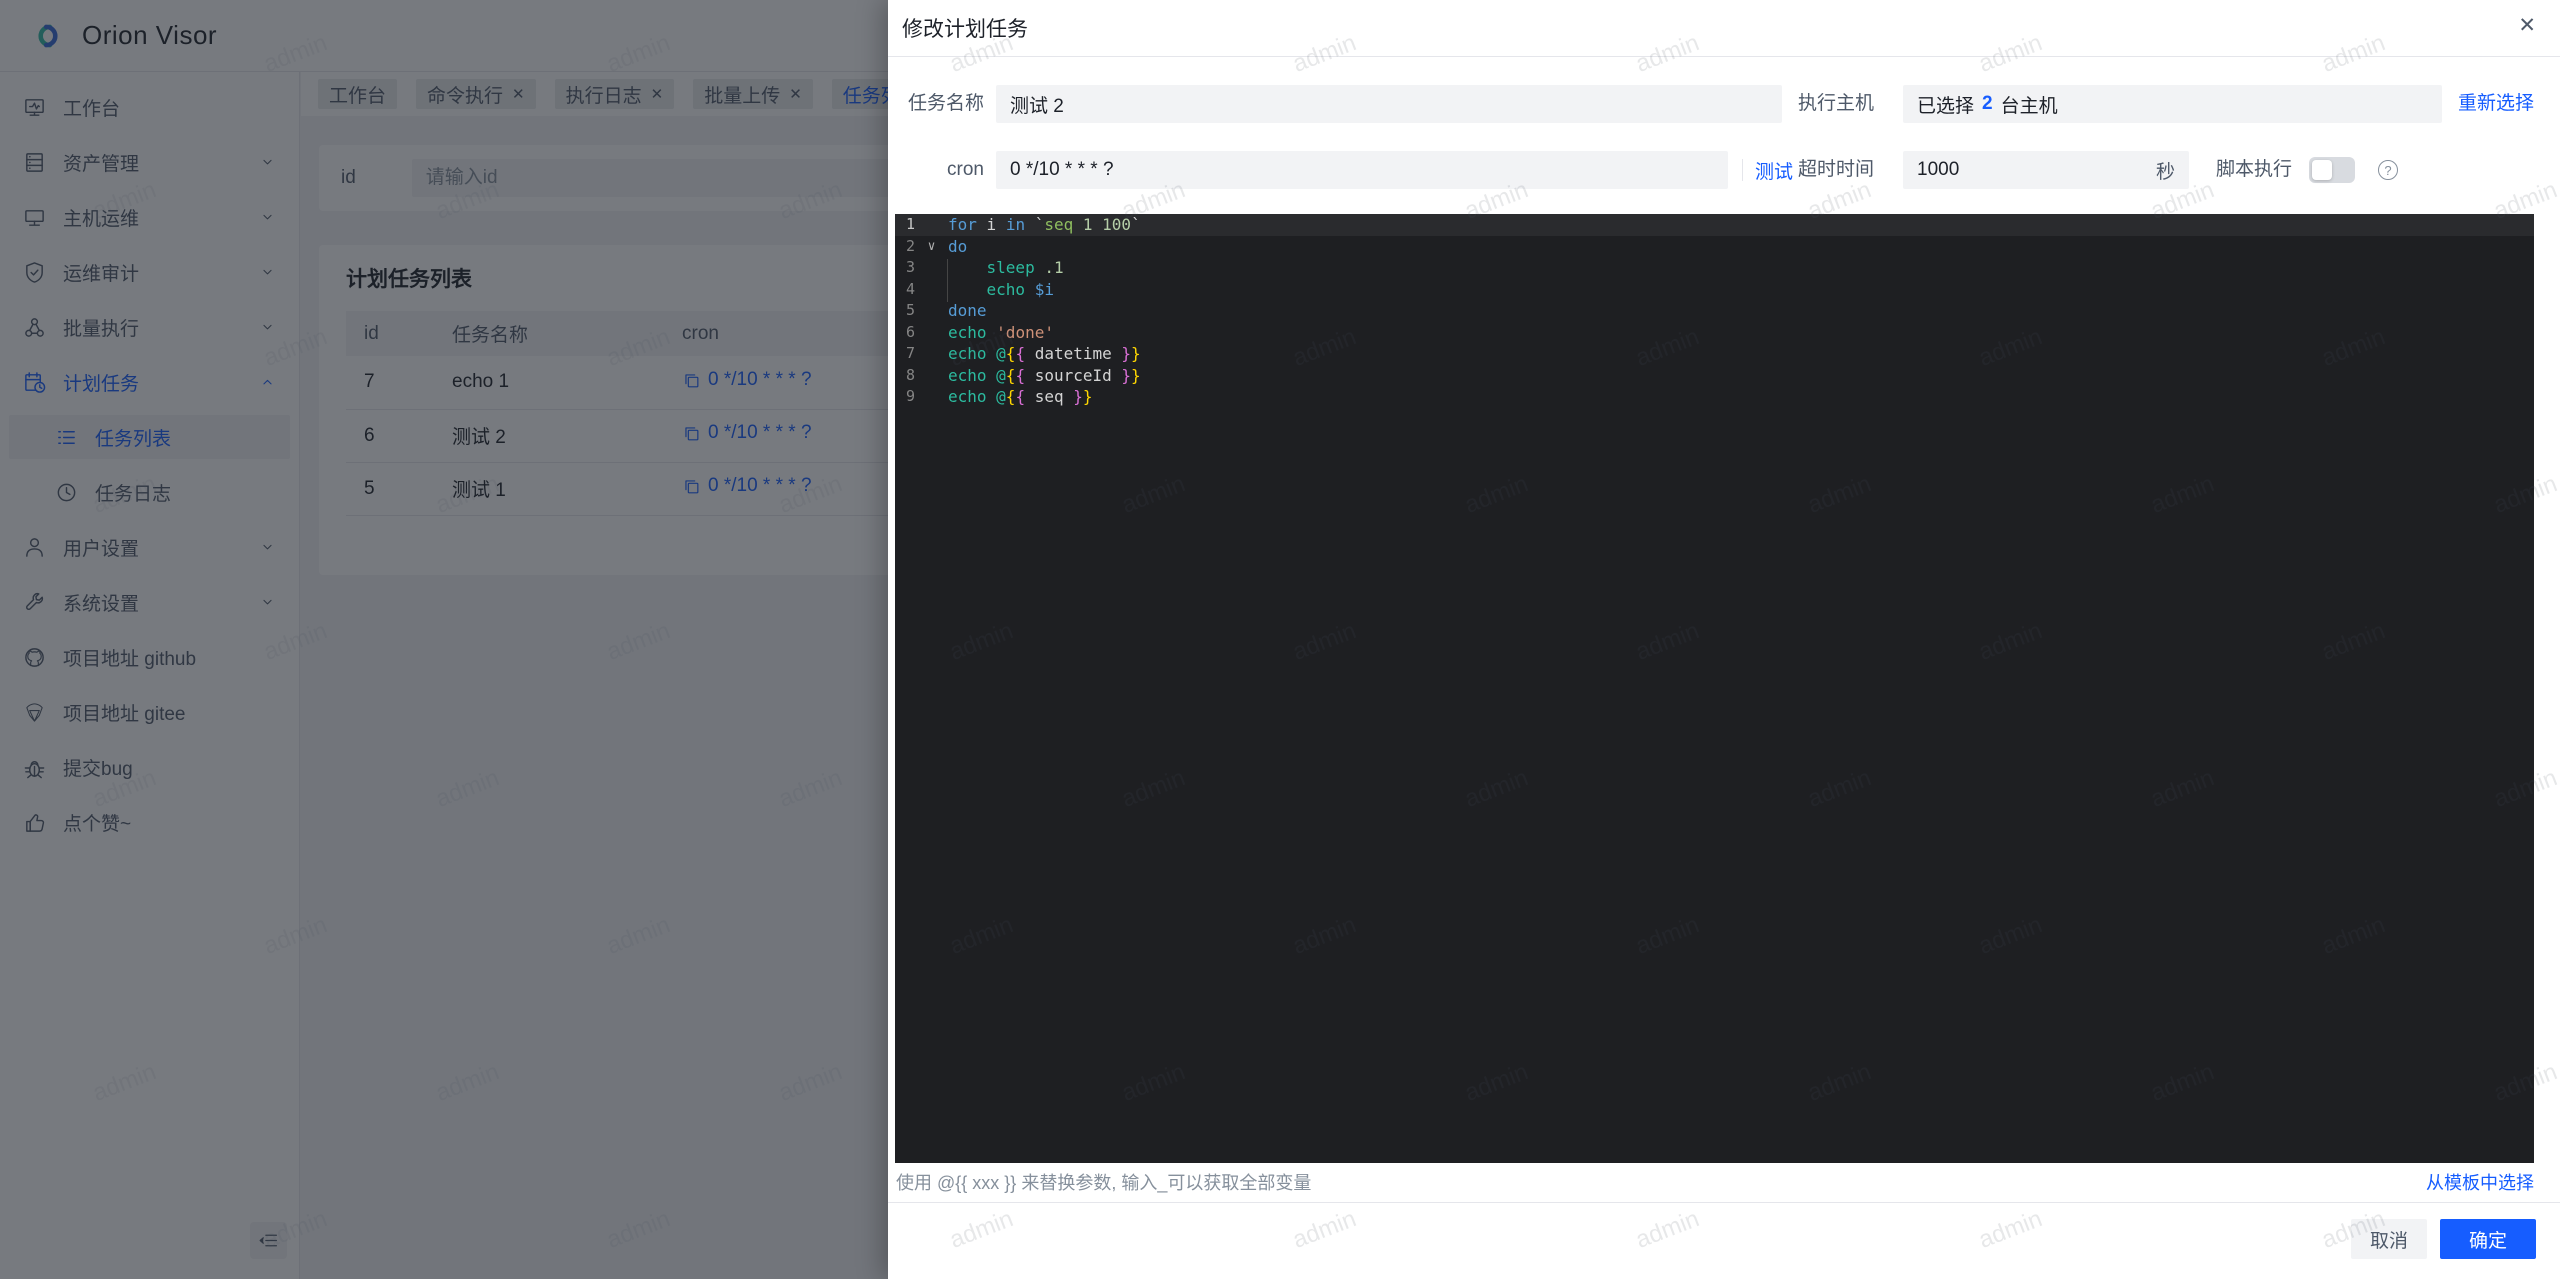  I want to click on code-text: do, so click(958, 246).